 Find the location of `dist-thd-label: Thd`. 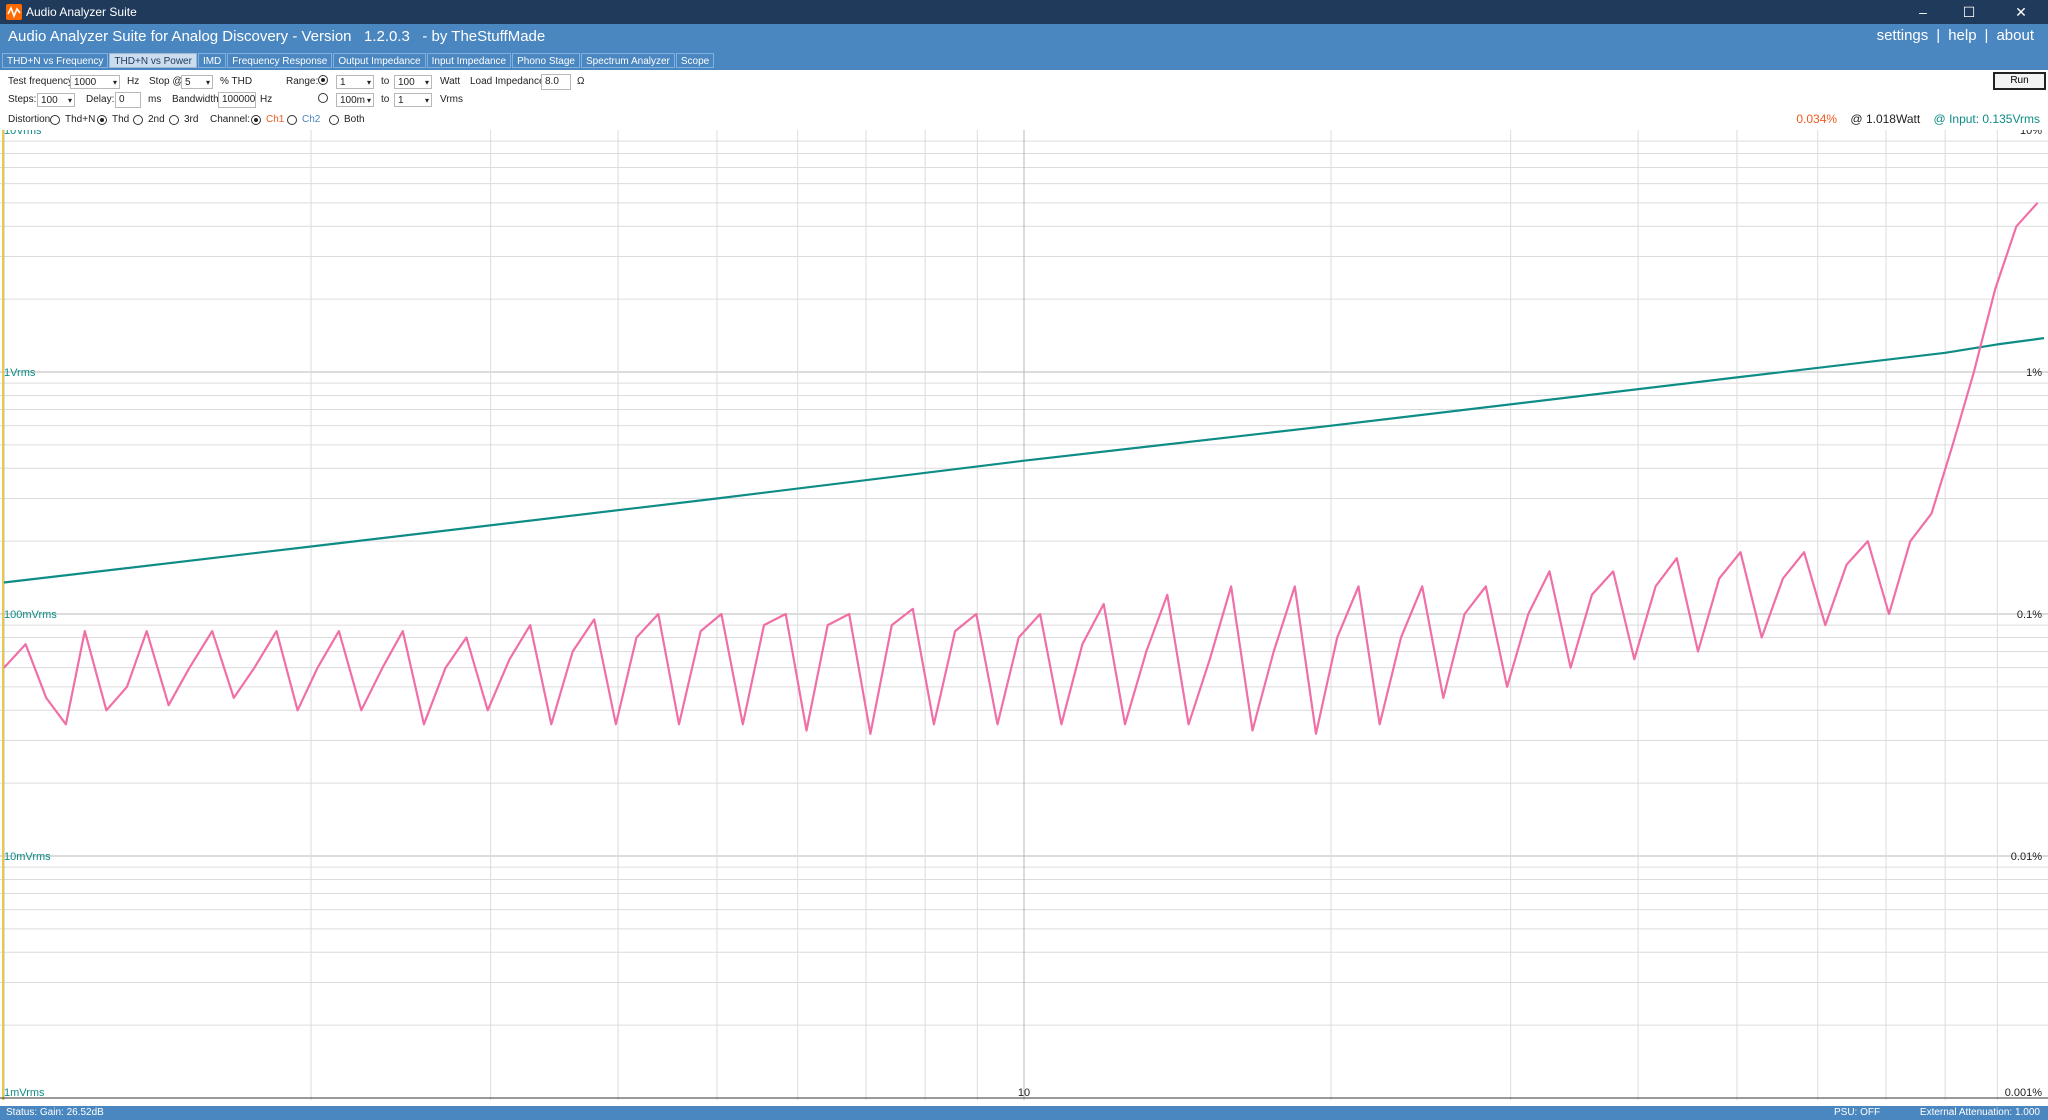

dist-thd-label: Thd is located at coordinates (121, 119).